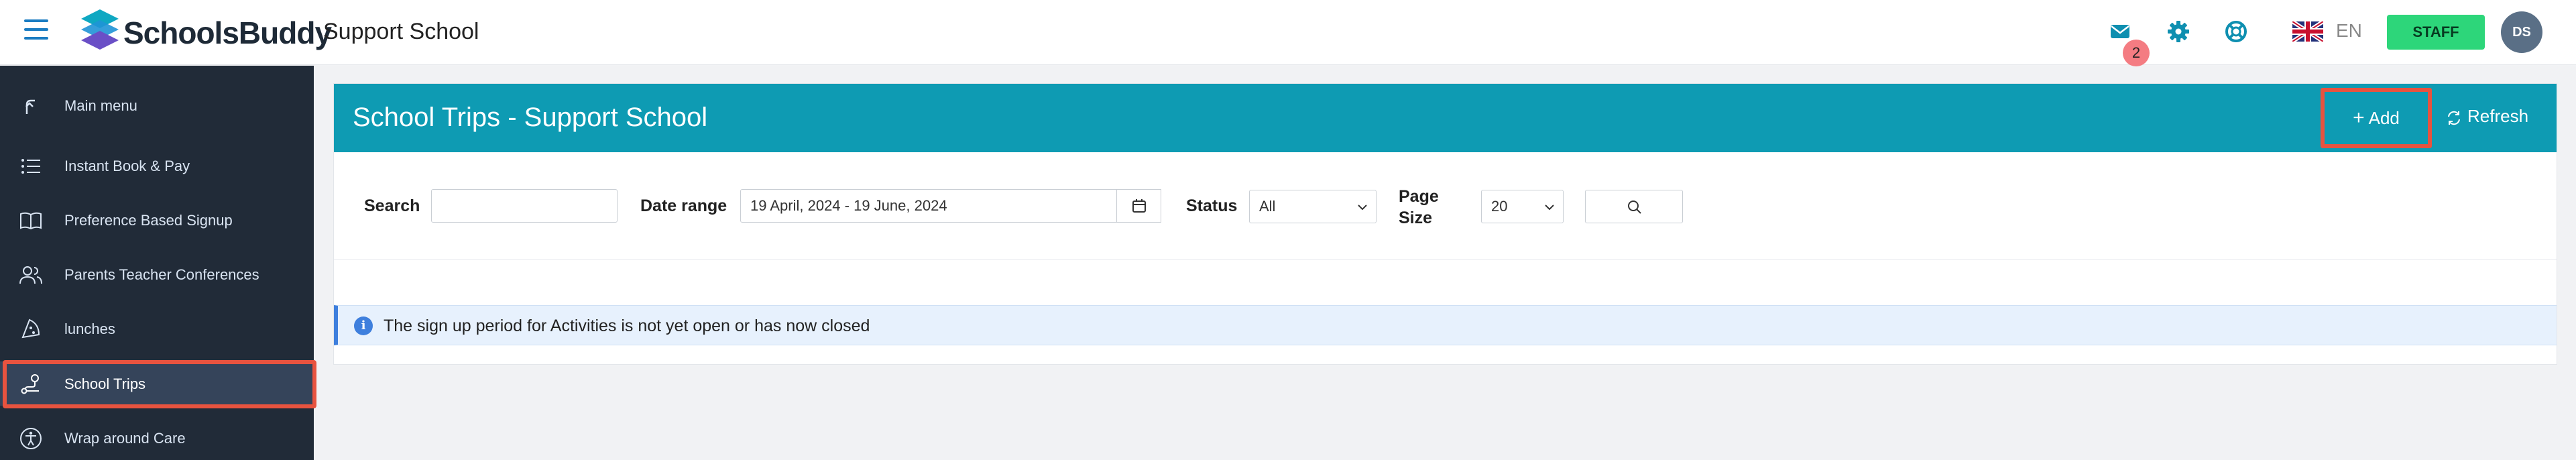 The width and height of the screenshot is (2576, 460). What do you see at coordinates (2178, 31) in the screenshot?
I see `gear-icon` at bounding box center [2178, 31].